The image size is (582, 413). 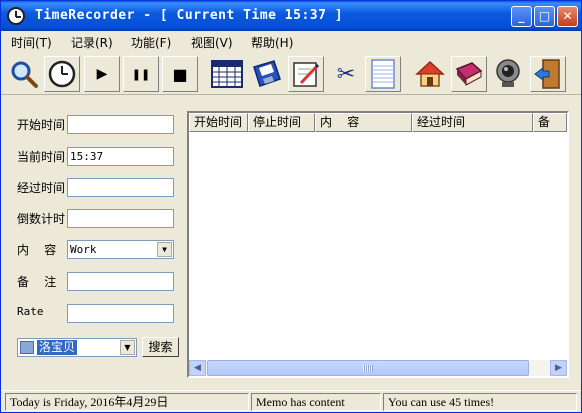 I want to click on app-clock-icon, so click(x=16, y=16).